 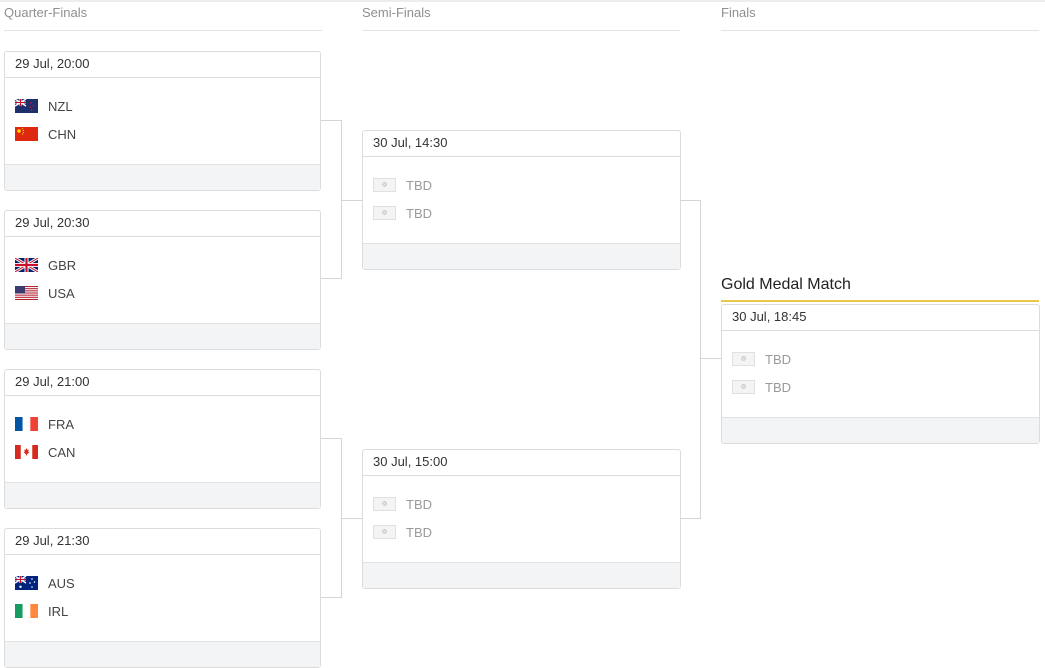 What do you see at coordinates (163, 18) in the screenshot?
I see `round-header-quarter-finals: Quarter-Finals` at bounding box center [163, 18].